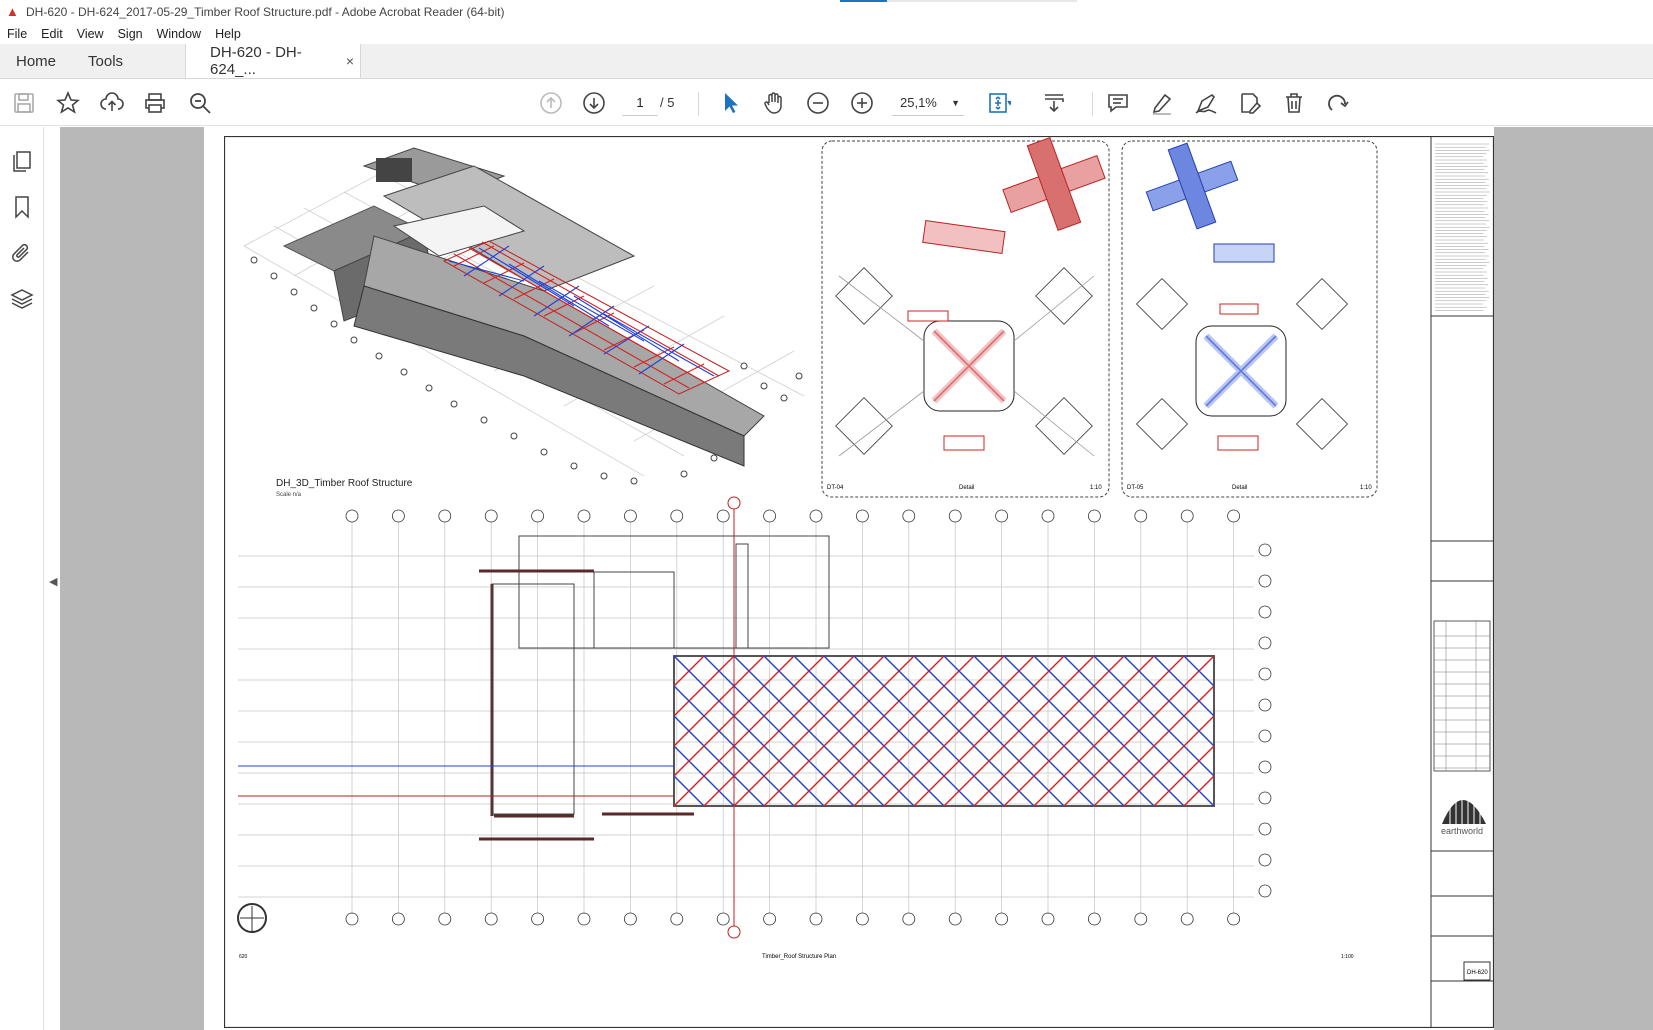  I want to click on zoom-in-icon, so click(862, 103).